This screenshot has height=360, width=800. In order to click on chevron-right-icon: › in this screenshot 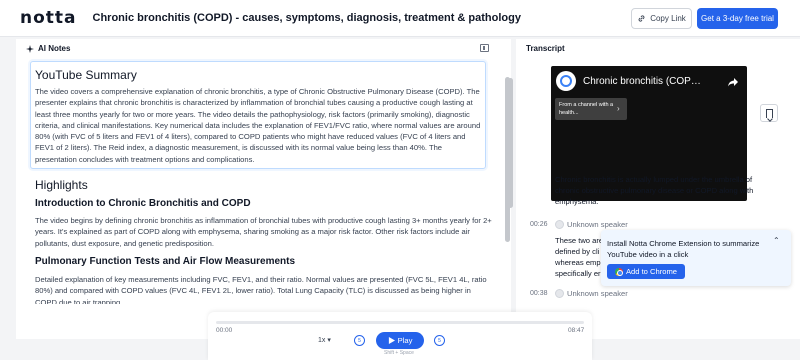, I will do `click(618, 108)`.